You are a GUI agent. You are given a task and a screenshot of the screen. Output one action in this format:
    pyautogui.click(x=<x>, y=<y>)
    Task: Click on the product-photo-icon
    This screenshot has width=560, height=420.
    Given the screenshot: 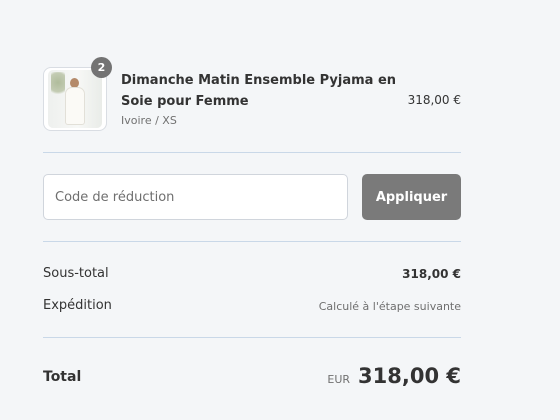 What is the action you would take?
    pyautogui.click(x=75, y=99)
    